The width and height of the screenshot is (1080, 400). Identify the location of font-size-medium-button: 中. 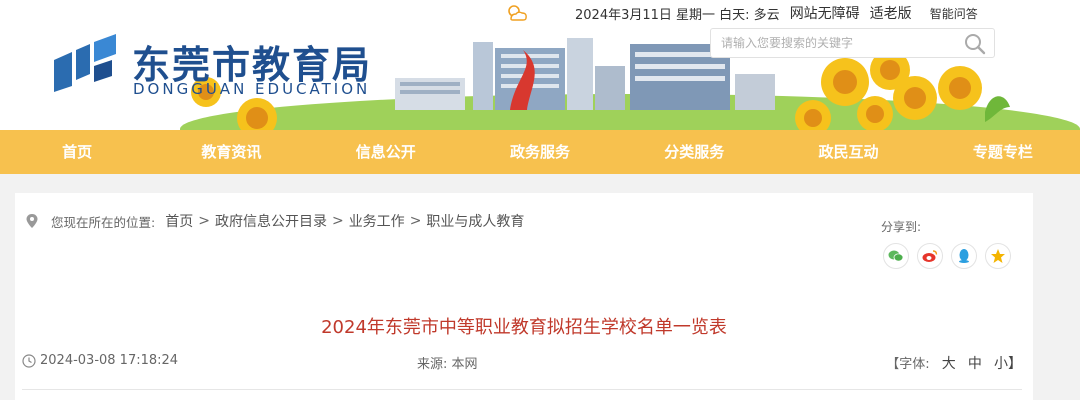
(975, 364).